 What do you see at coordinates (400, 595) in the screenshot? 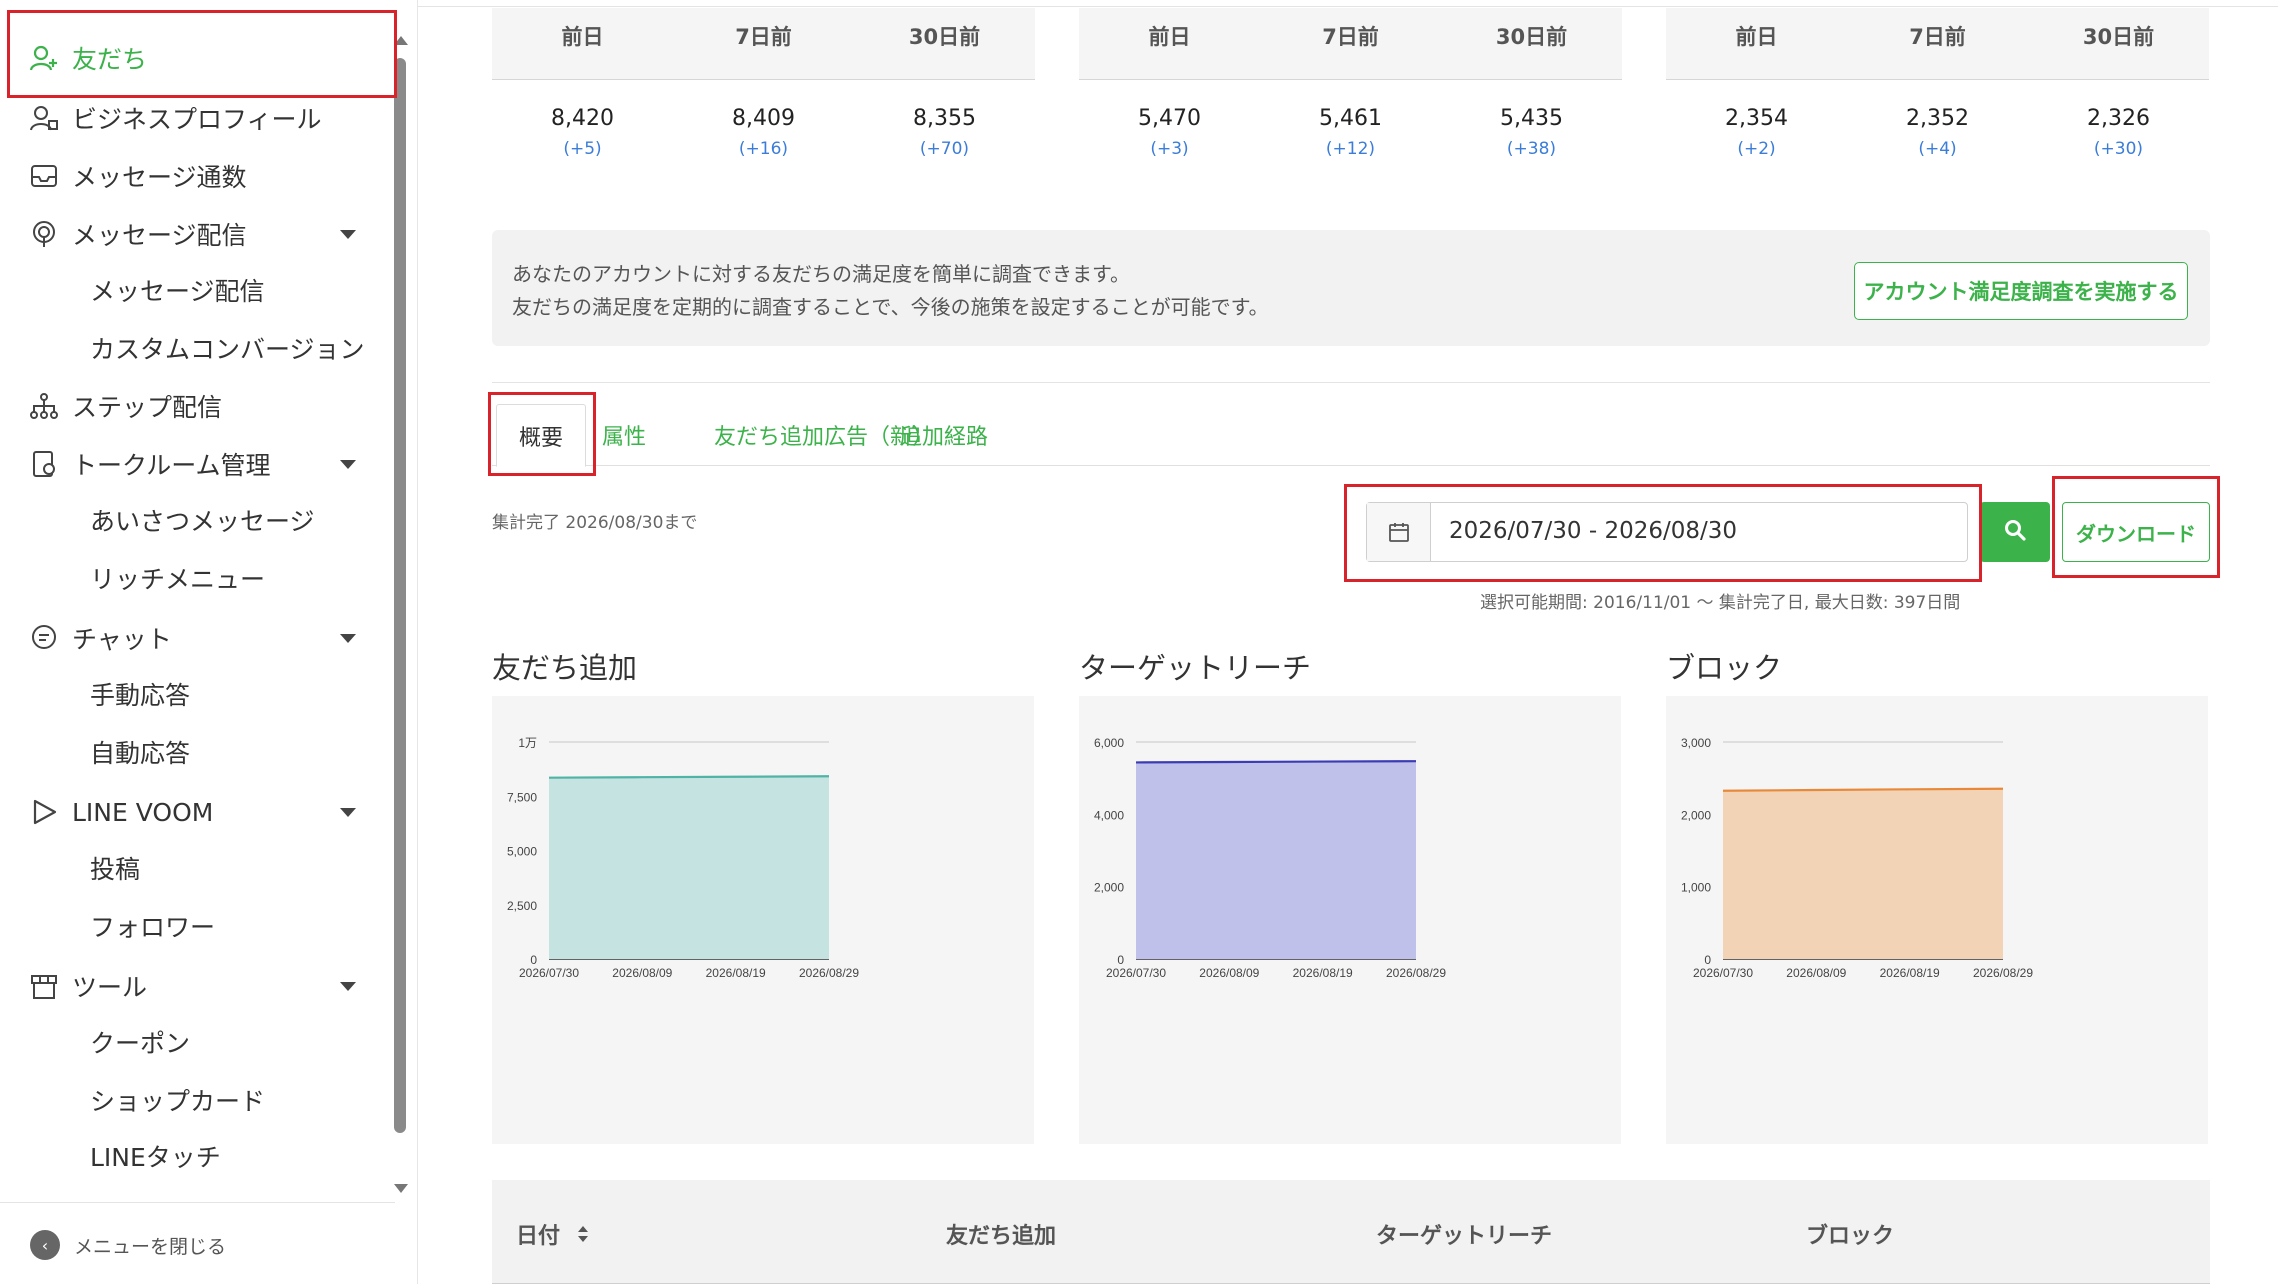
I see `sidebar-scrollbar` at bounding box center [400, 595].